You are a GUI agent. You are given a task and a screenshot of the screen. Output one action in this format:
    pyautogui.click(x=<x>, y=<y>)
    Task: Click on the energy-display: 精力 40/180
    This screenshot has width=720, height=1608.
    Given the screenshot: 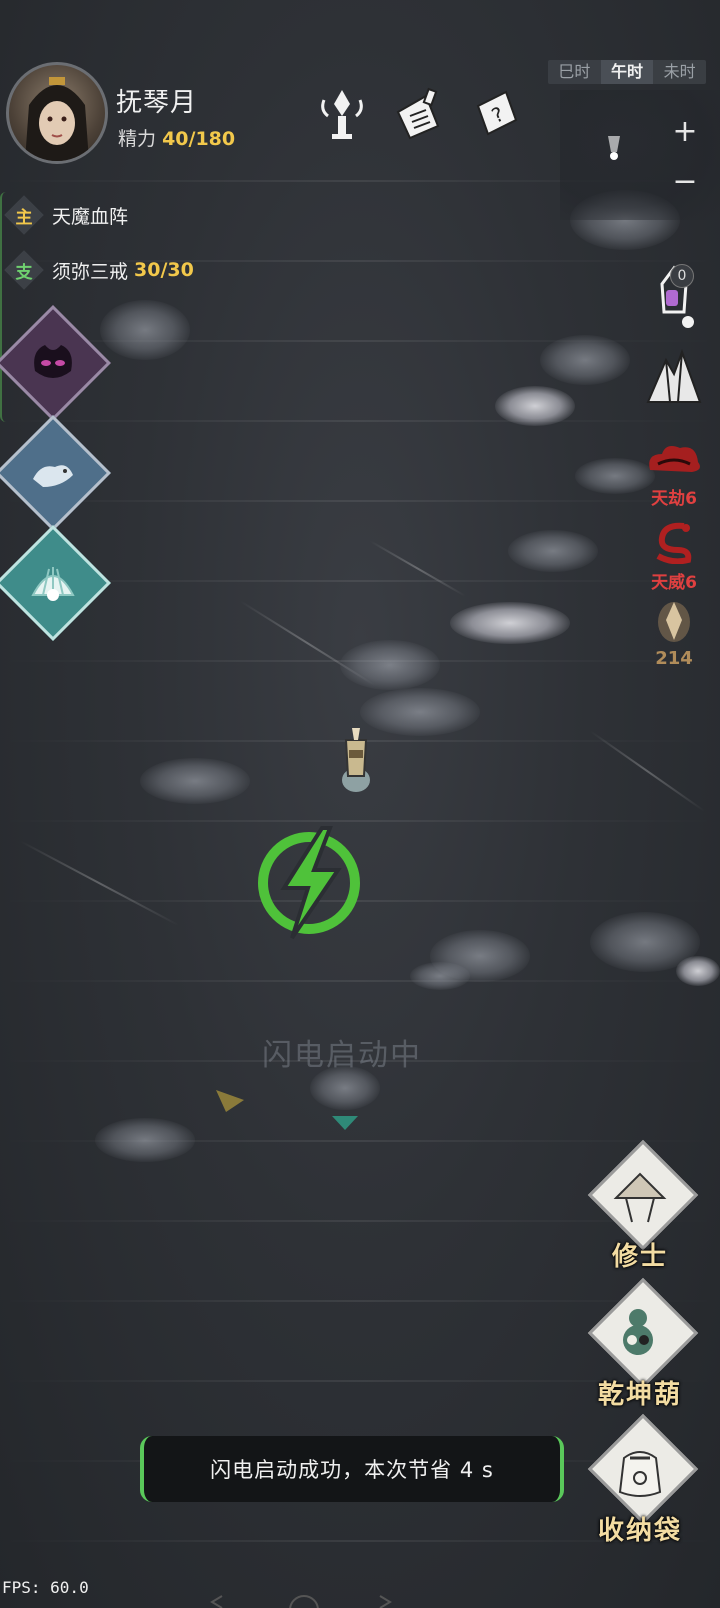 What is the action you would take?
    pyautogui.click(x=176, y=137)
    